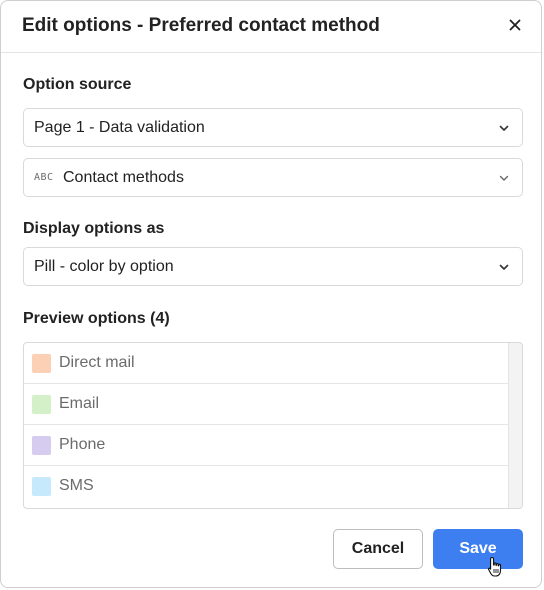 The height and width of the screenshot is (590, 544). I want to click on dialog-title: Edit options - Preferred contact method, so click(201, 25).